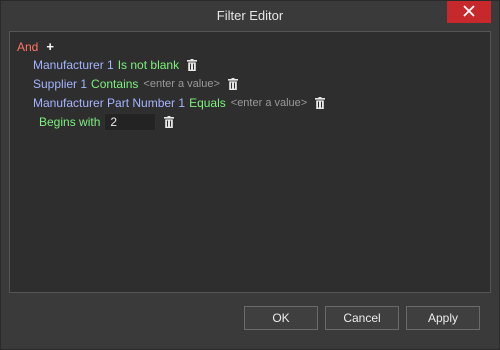  What do you see at coordinates (50, 46) in the screenshot?
I see `plus-icon: +` at bounding box center [50, 46].